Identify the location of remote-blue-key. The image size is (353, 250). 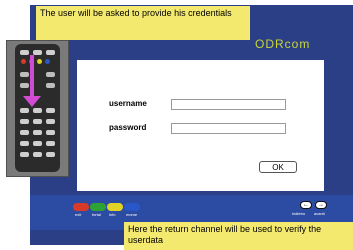
(47, 61).